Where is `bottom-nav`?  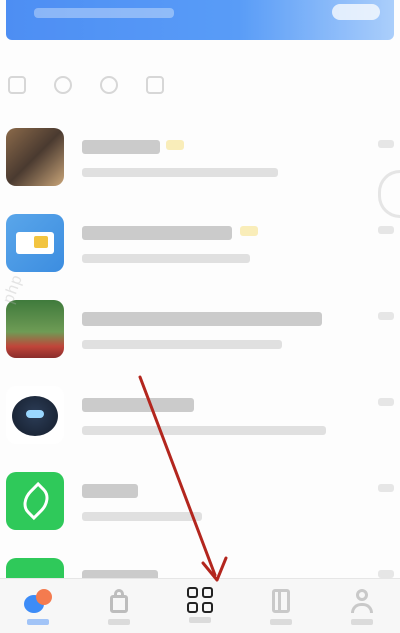 bottom-nav is located at coordinates (200, 605).